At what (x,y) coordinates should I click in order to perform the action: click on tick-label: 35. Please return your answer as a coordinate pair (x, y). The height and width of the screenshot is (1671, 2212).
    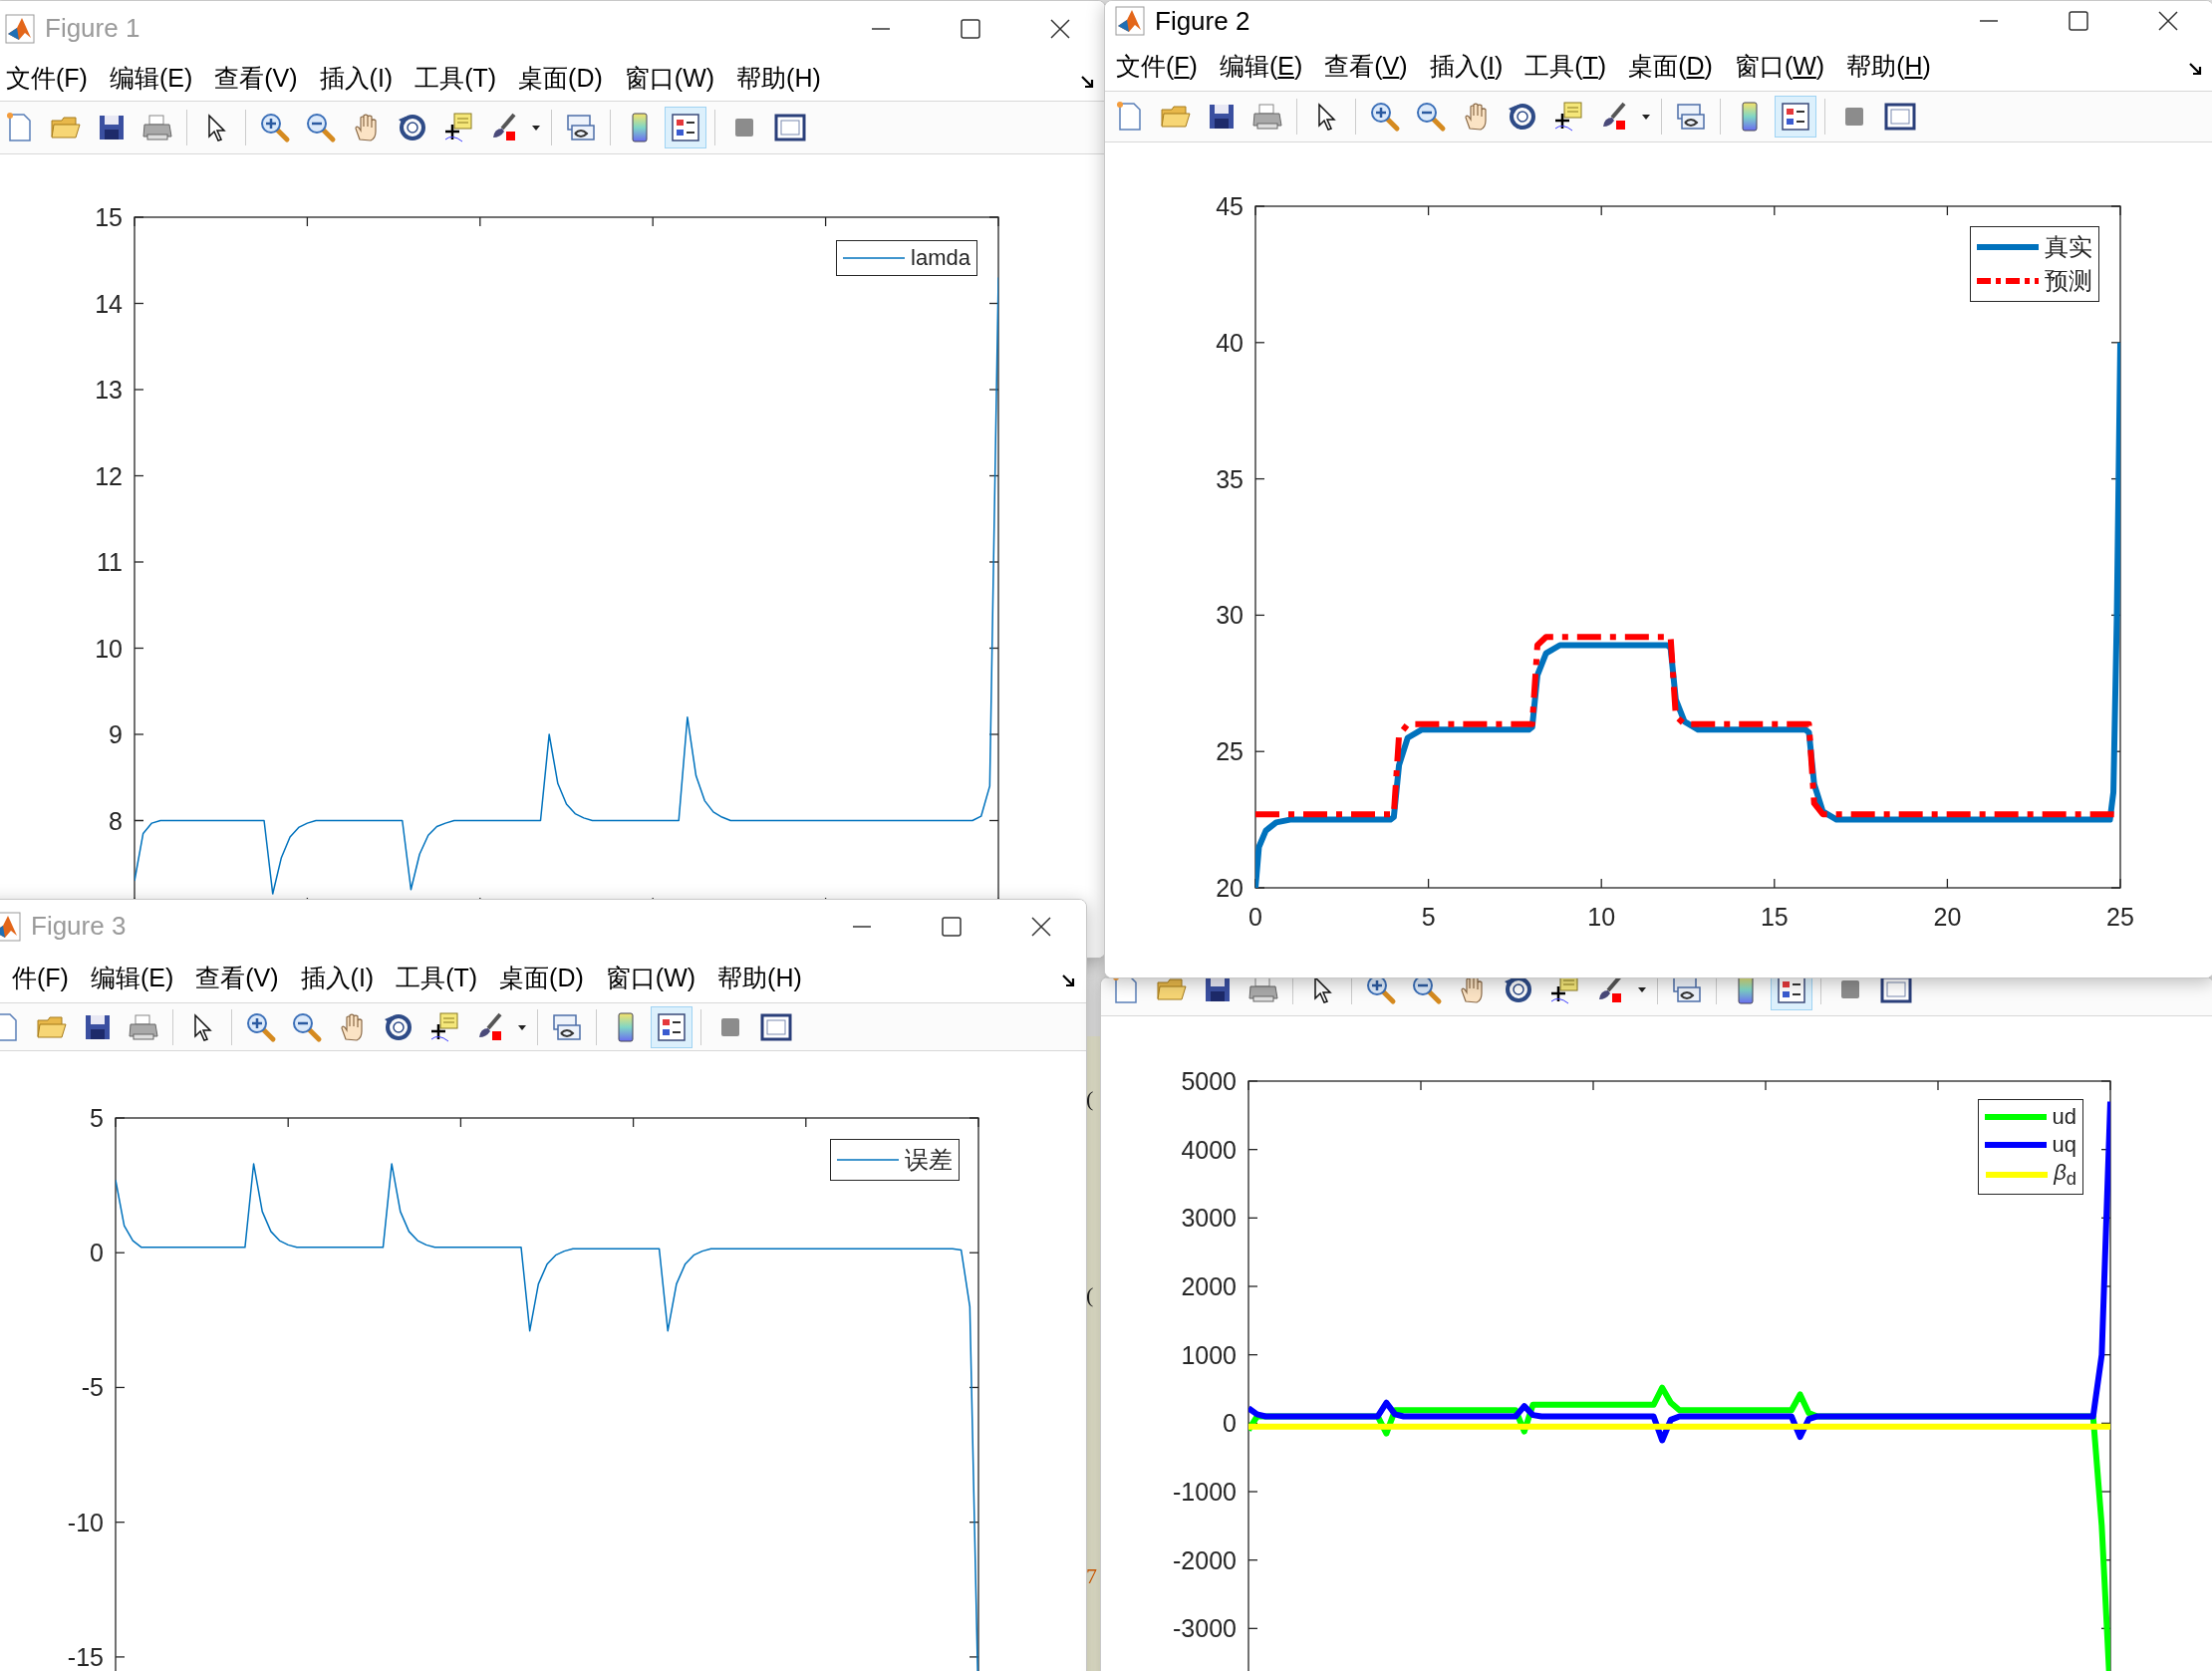
    Looking at the image, I should click on (1230, 478).